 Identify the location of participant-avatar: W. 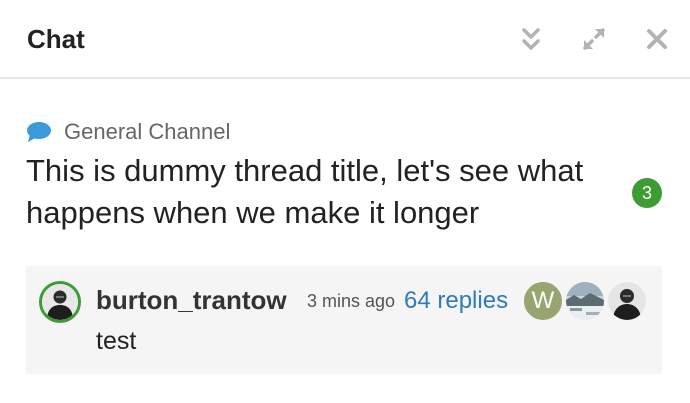
(543, 301).